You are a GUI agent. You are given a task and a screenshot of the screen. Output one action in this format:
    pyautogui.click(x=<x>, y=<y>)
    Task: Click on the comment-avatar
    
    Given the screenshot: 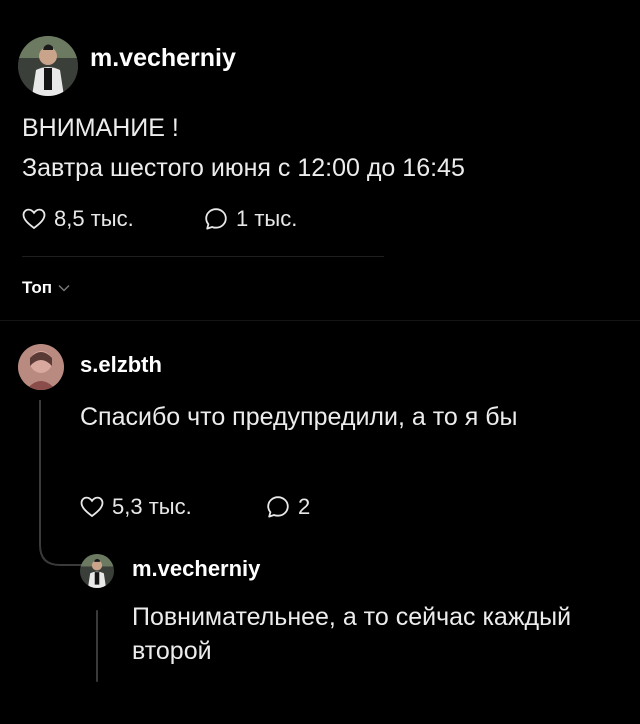 What is the action you would take?
    pyautogui.click(x=41, y=367)
    